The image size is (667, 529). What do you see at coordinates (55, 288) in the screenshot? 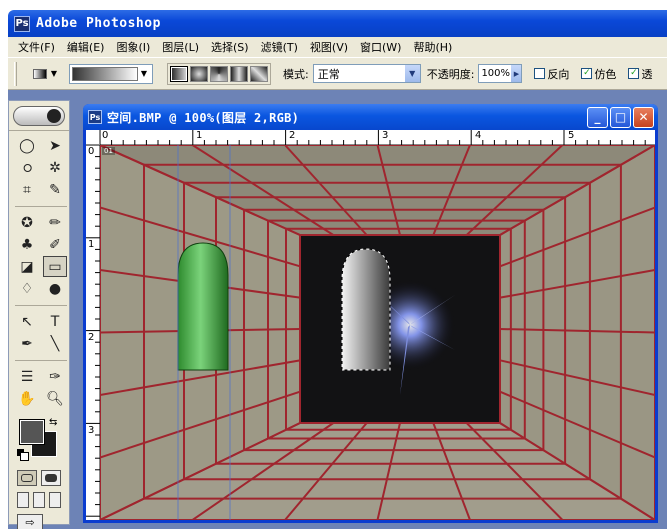
I see `dodge-tool-icon: ●` at bounding box center [55, 288].